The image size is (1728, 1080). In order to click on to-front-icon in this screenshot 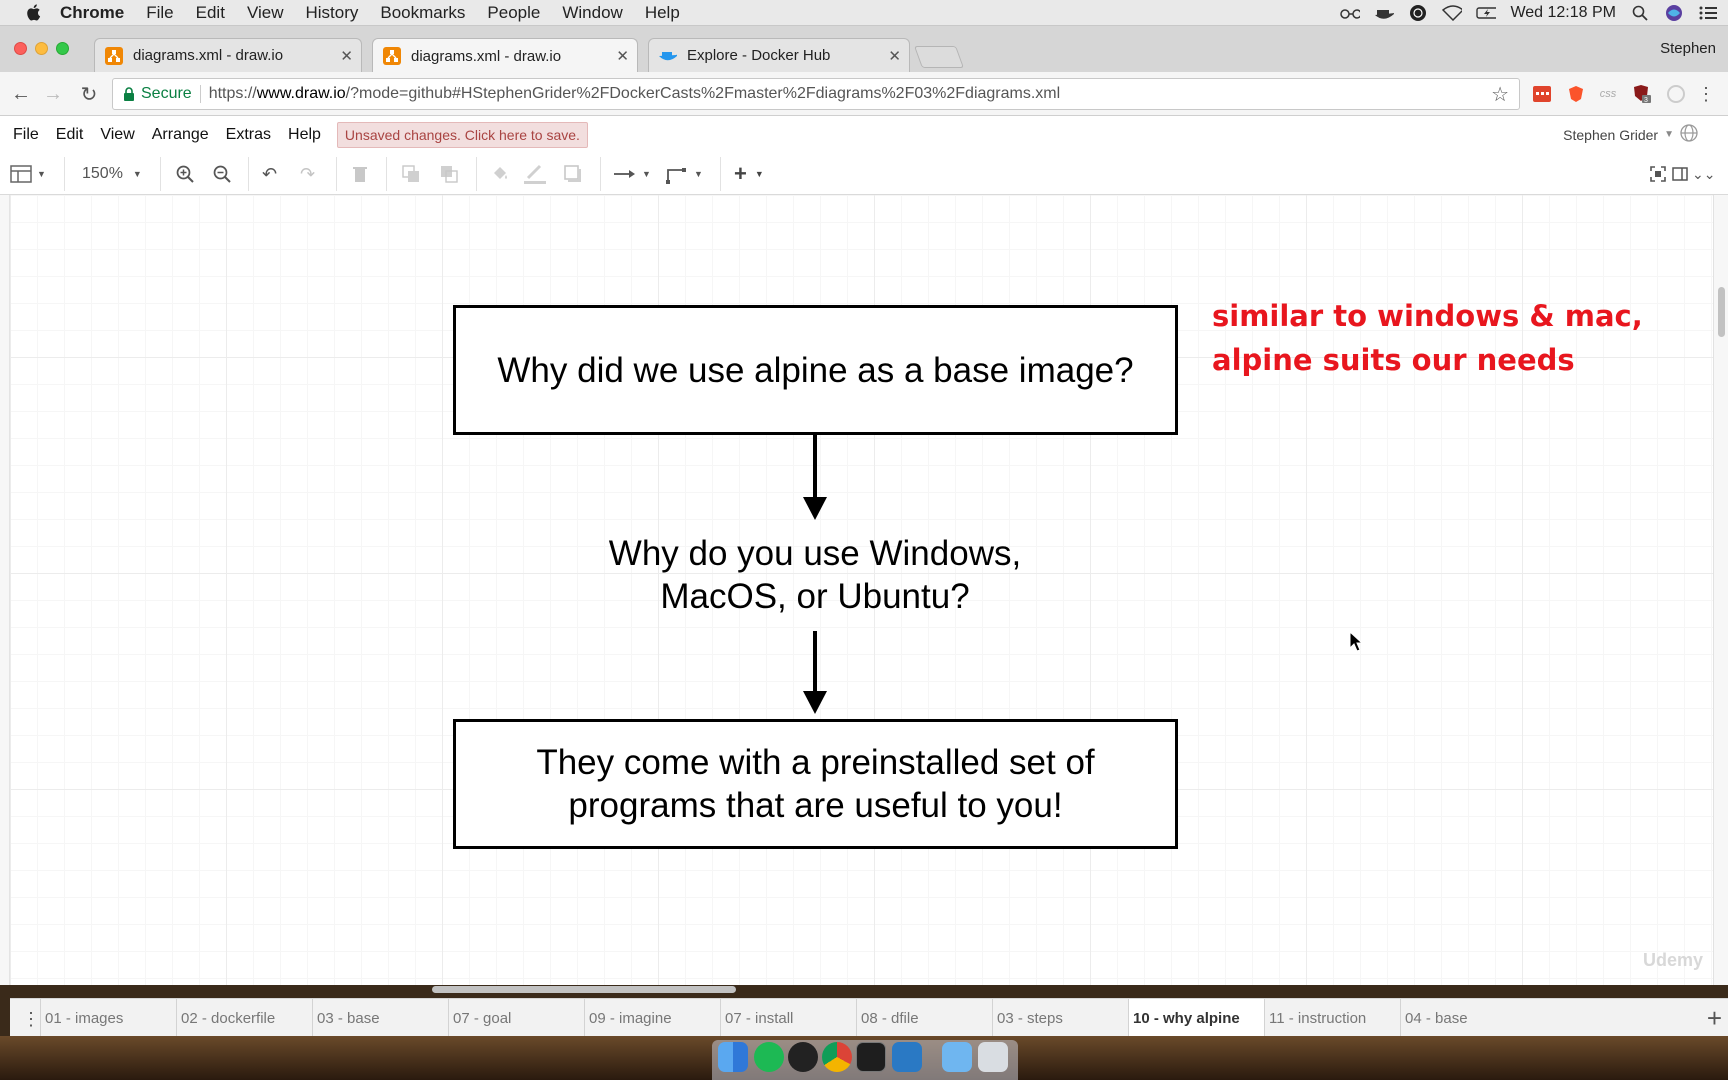, I will do `click(411, 174)`.